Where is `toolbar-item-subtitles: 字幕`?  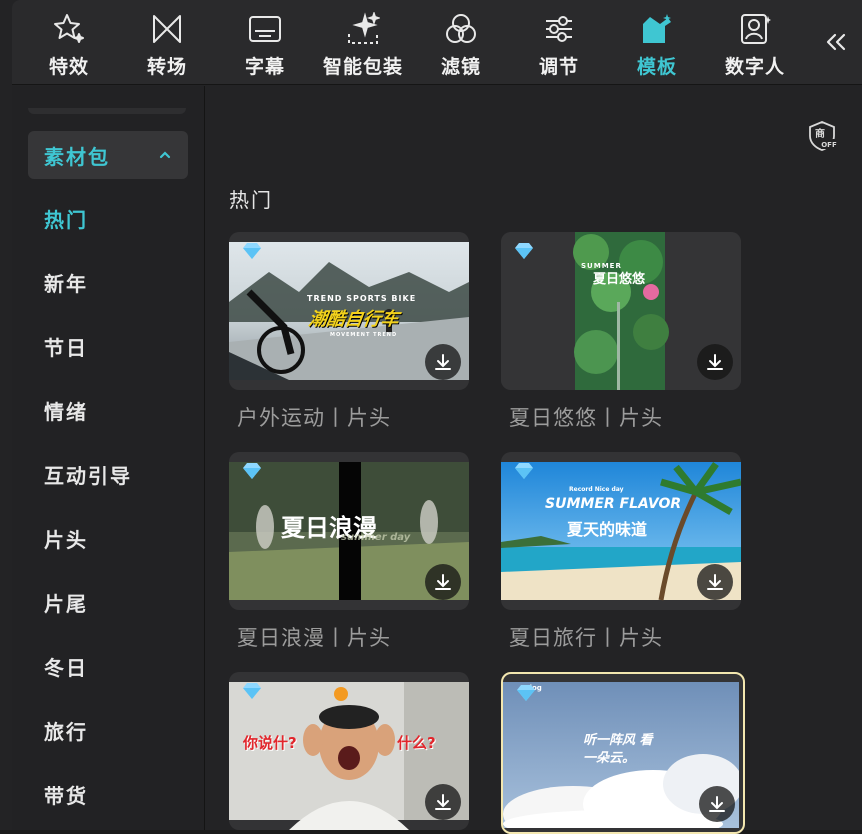 toolbar-item-subtitles: 字幕 is located at coordinates (265, 42).